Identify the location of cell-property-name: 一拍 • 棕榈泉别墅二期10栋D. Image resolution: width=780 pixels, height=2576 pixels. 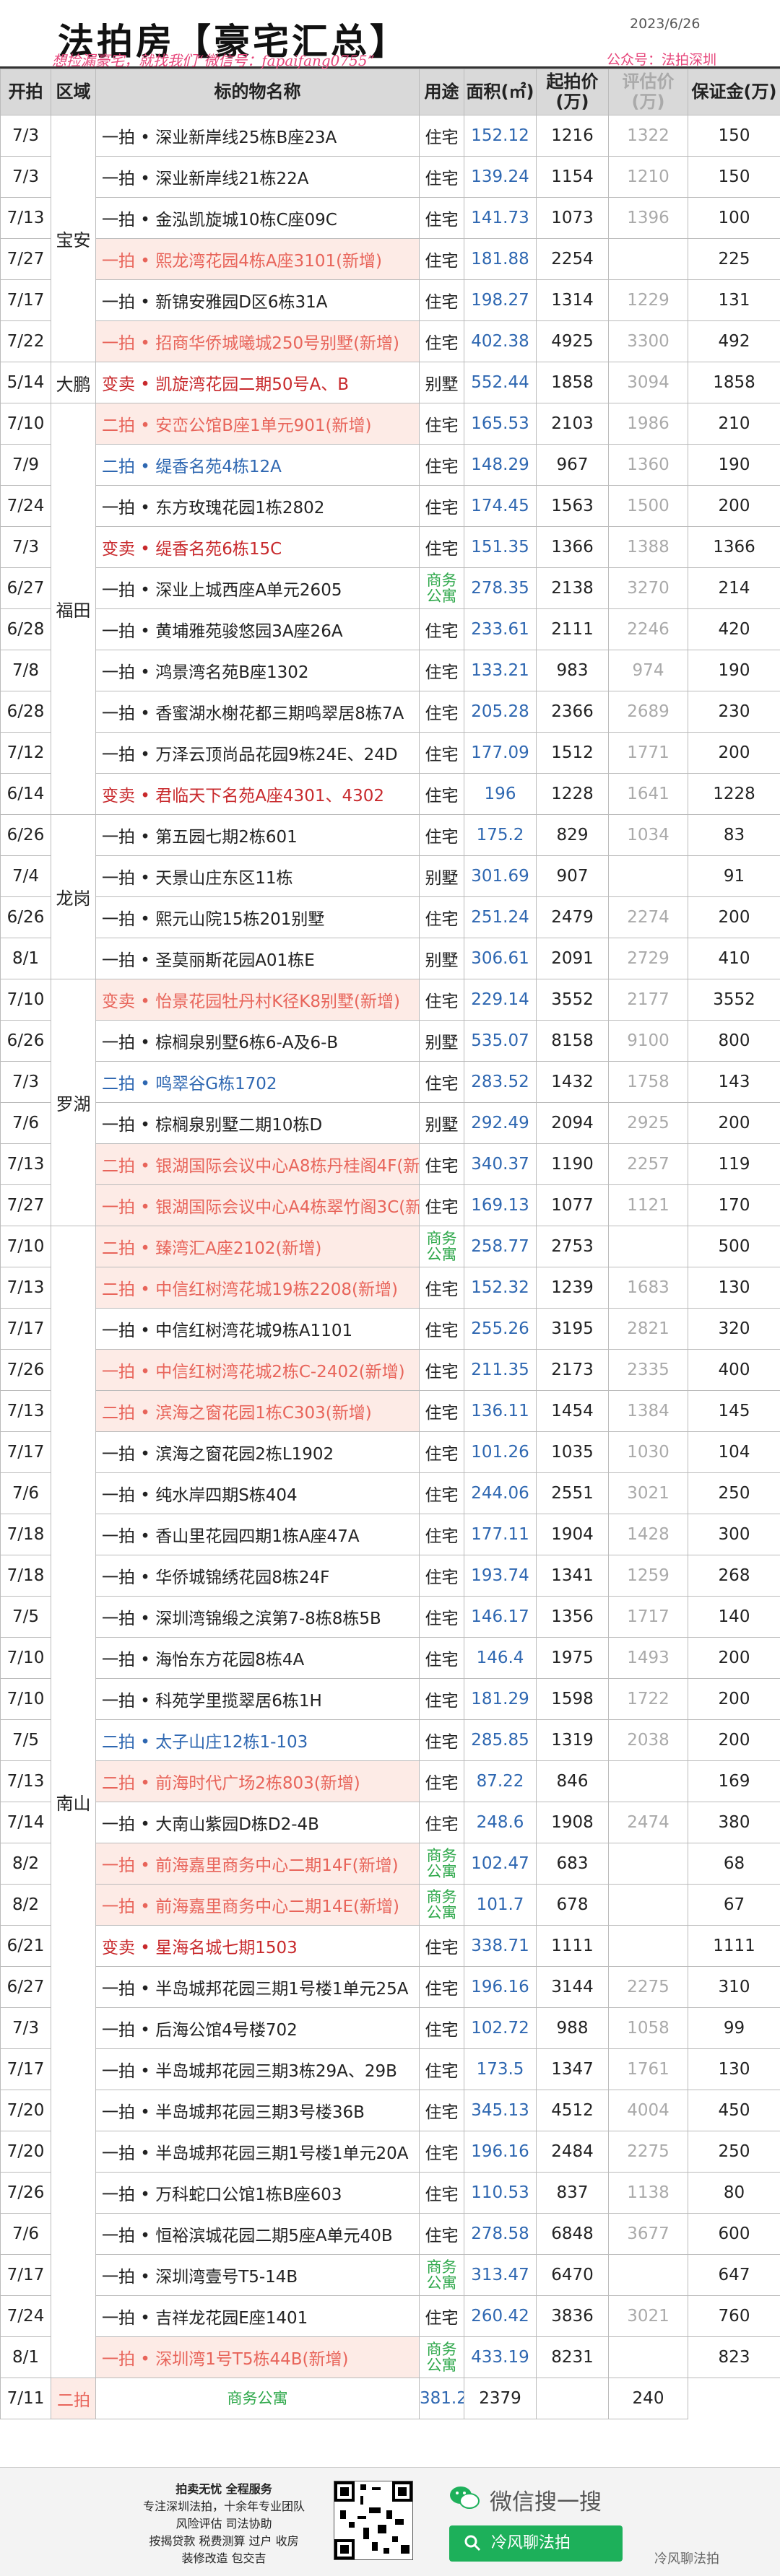
(257, 1123).